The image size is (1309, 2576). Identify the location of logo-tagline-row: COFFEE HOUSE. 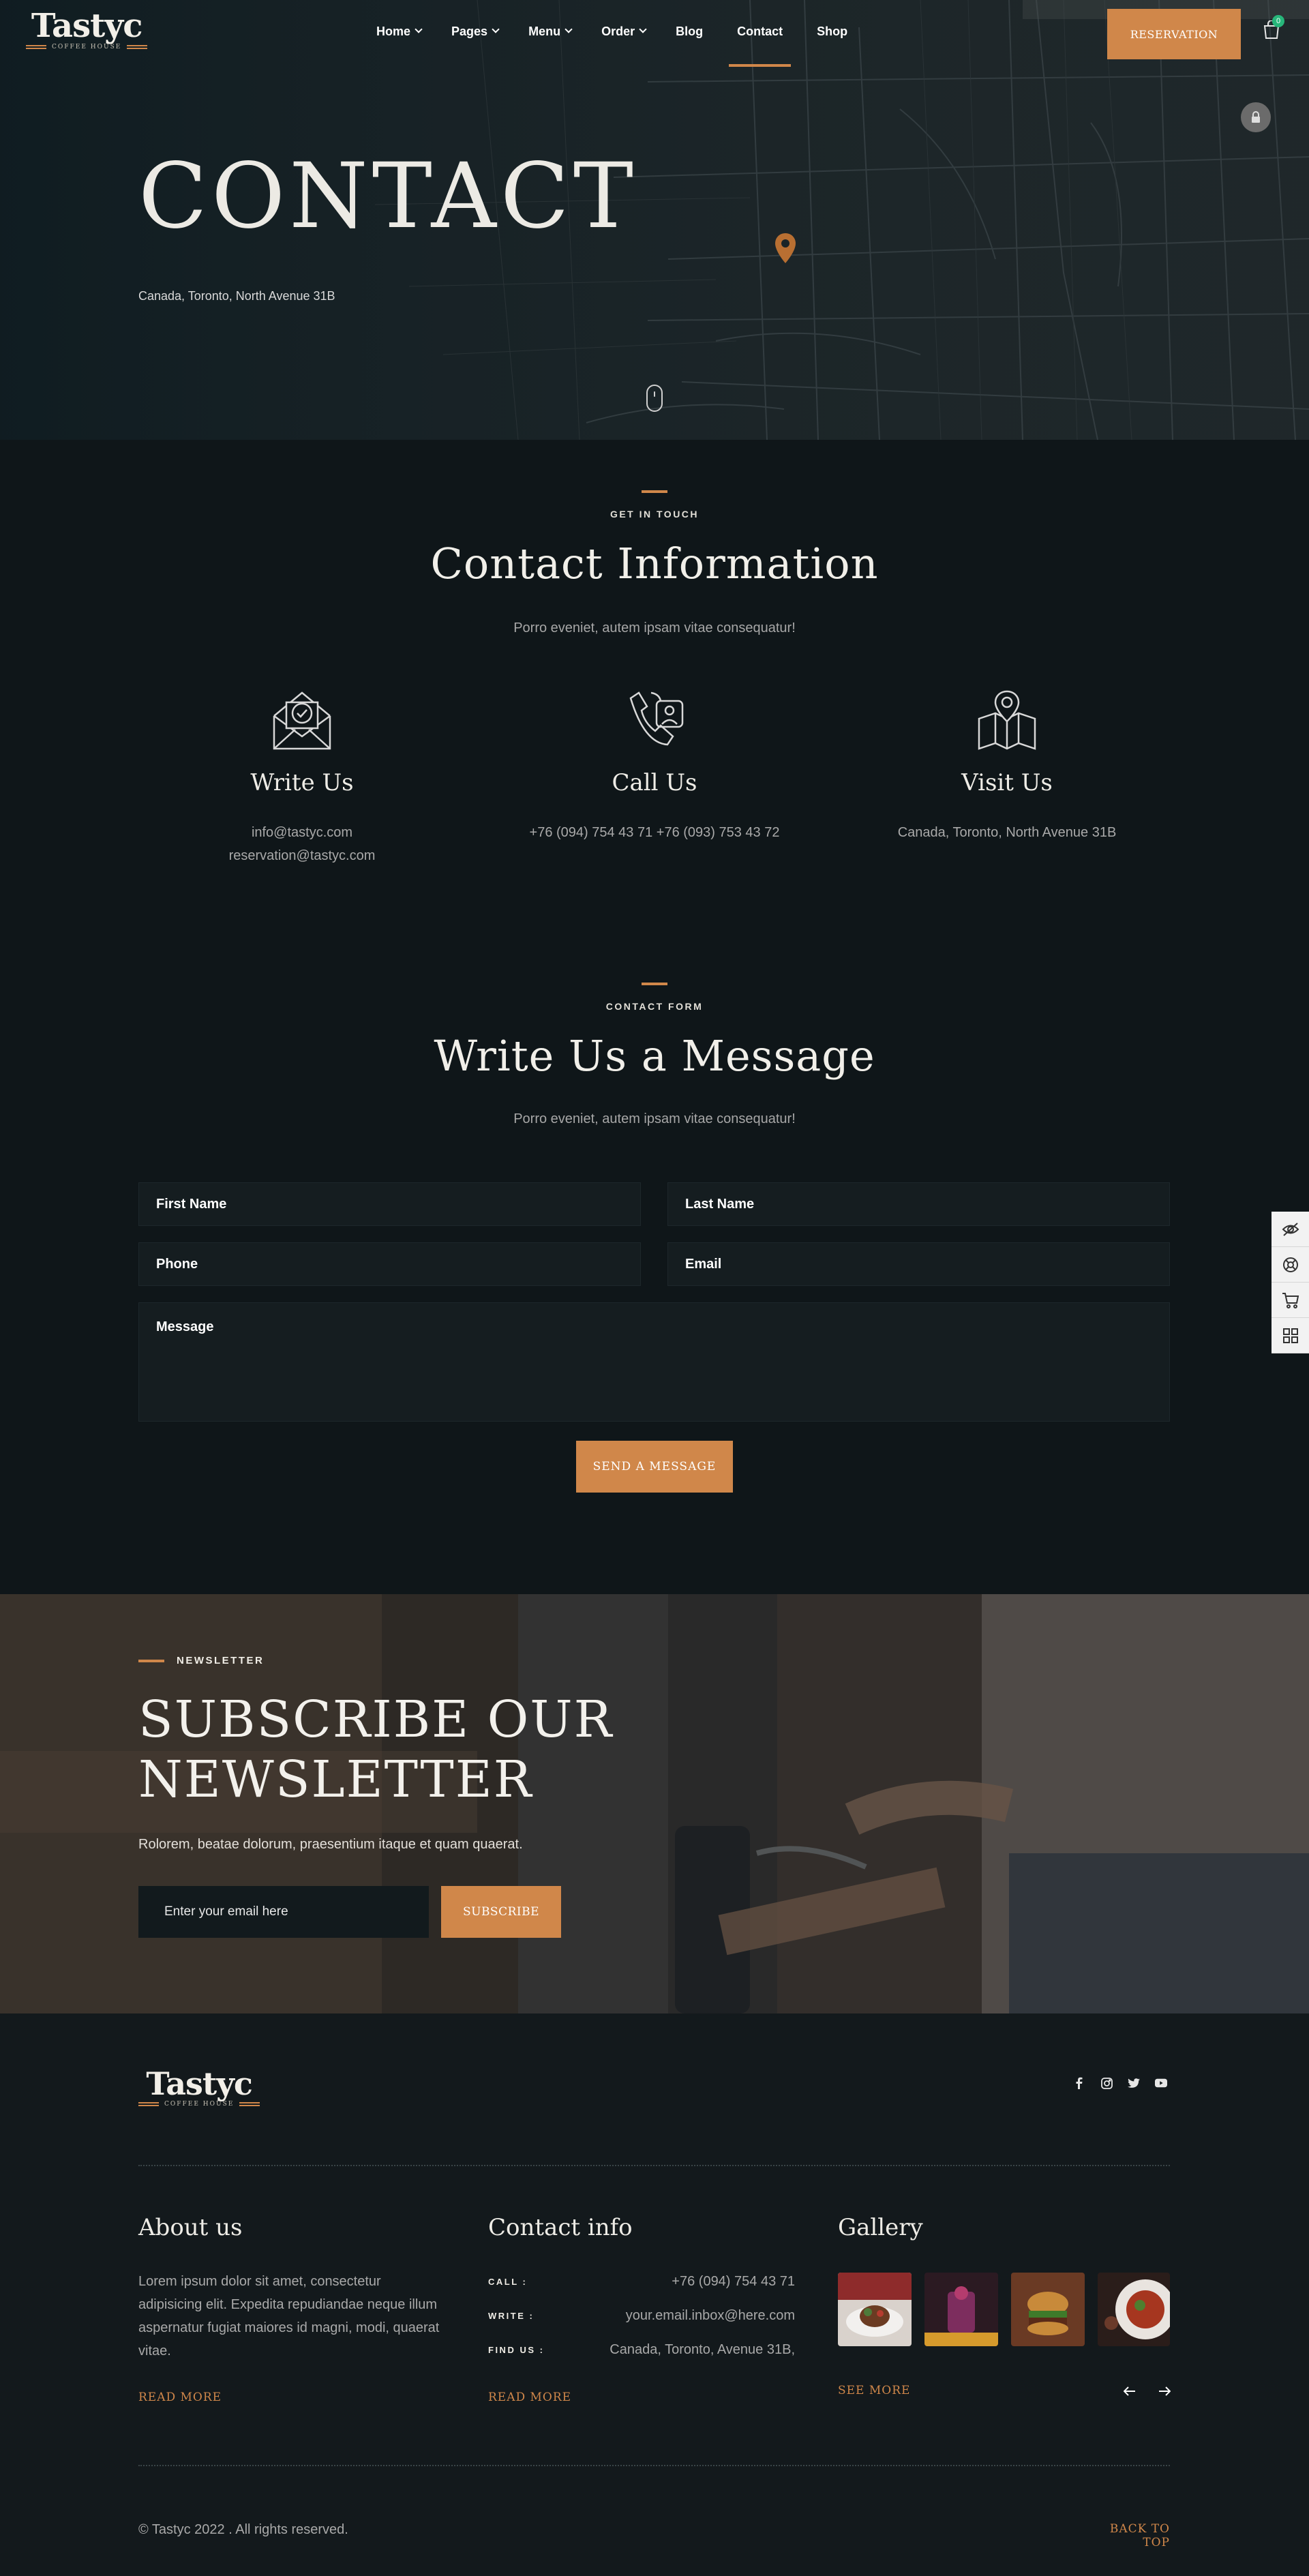
(87, 47).